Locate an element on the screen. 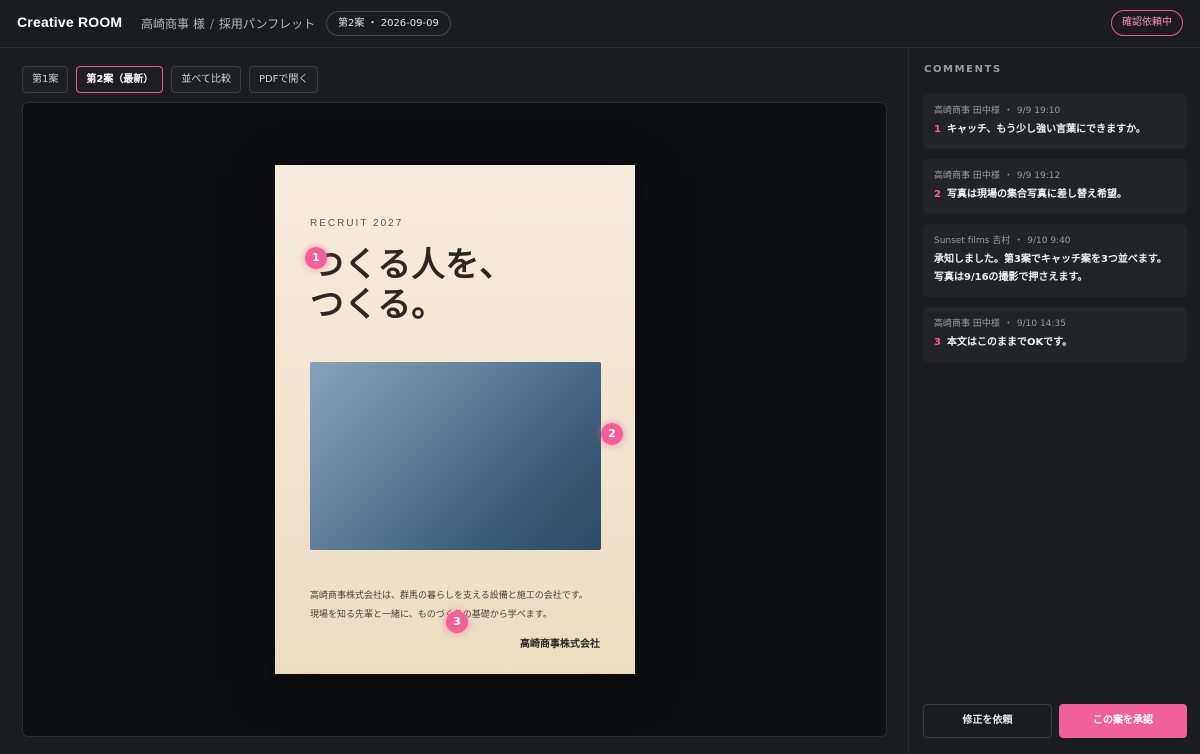  comment-meta: 高崎商事 田中様・ 9/10 14:35 is located at coordinates (1000, 324).